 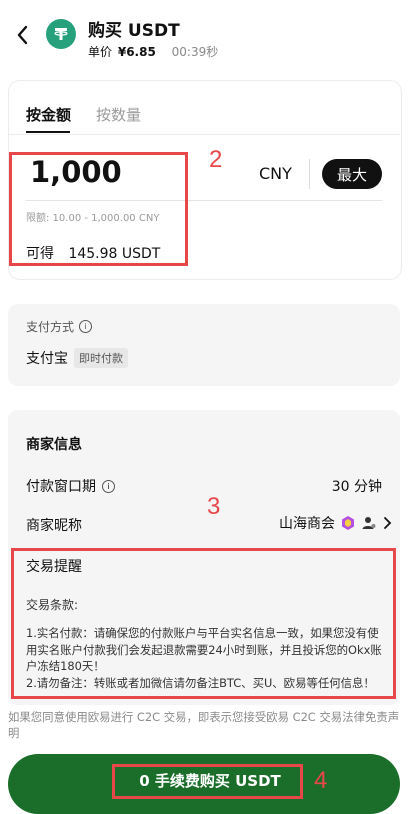 I want to click on countdown: 00:39秒, so click(x=195, y=52).